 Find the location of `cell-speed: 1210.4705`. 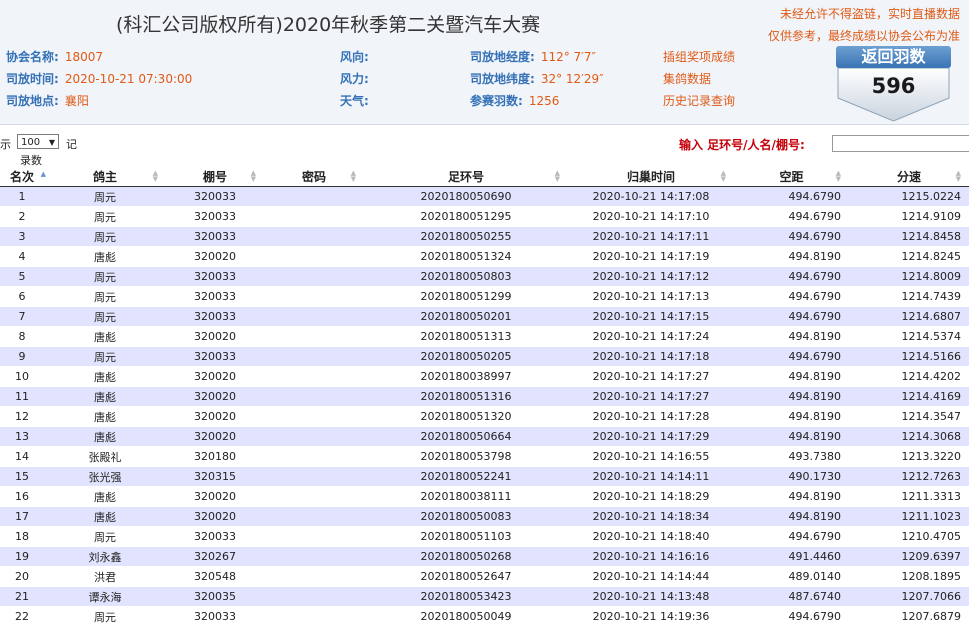

cell-speed: 1210.4705 is located at coordinates (909, 536).